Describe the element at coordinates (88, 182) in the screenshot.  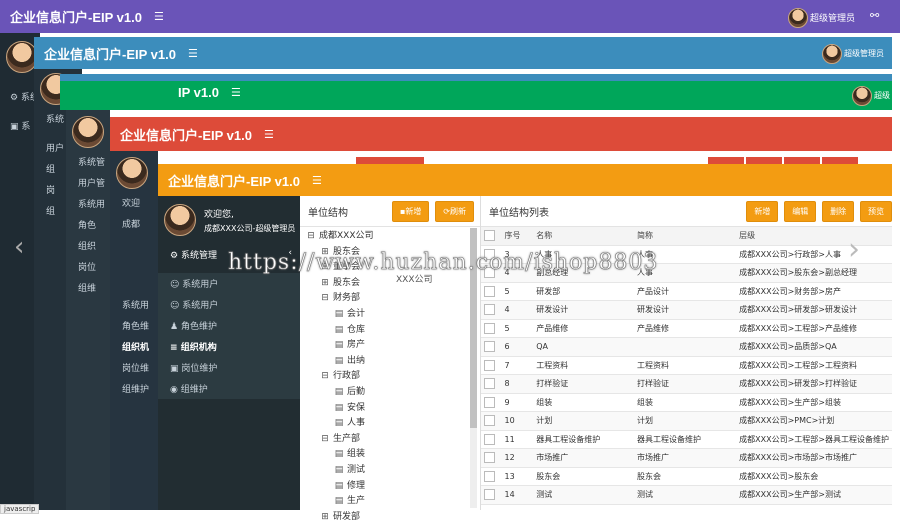
I see `sidebar-item-user: 用户管` at that location.